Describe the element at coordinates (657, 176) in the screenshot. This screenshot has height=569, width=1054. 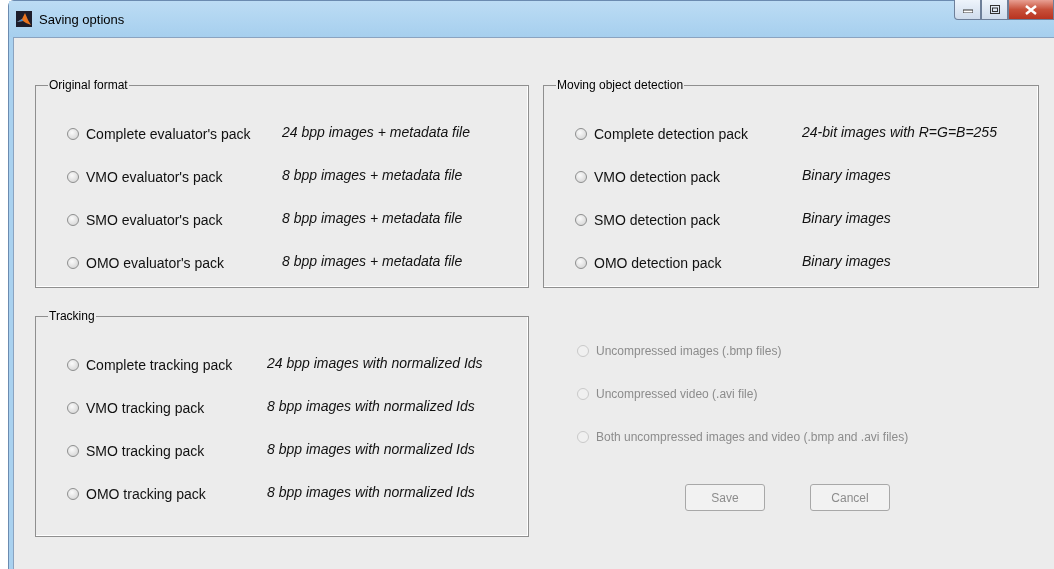
I see `option-label: VMO detection pack` at that location.